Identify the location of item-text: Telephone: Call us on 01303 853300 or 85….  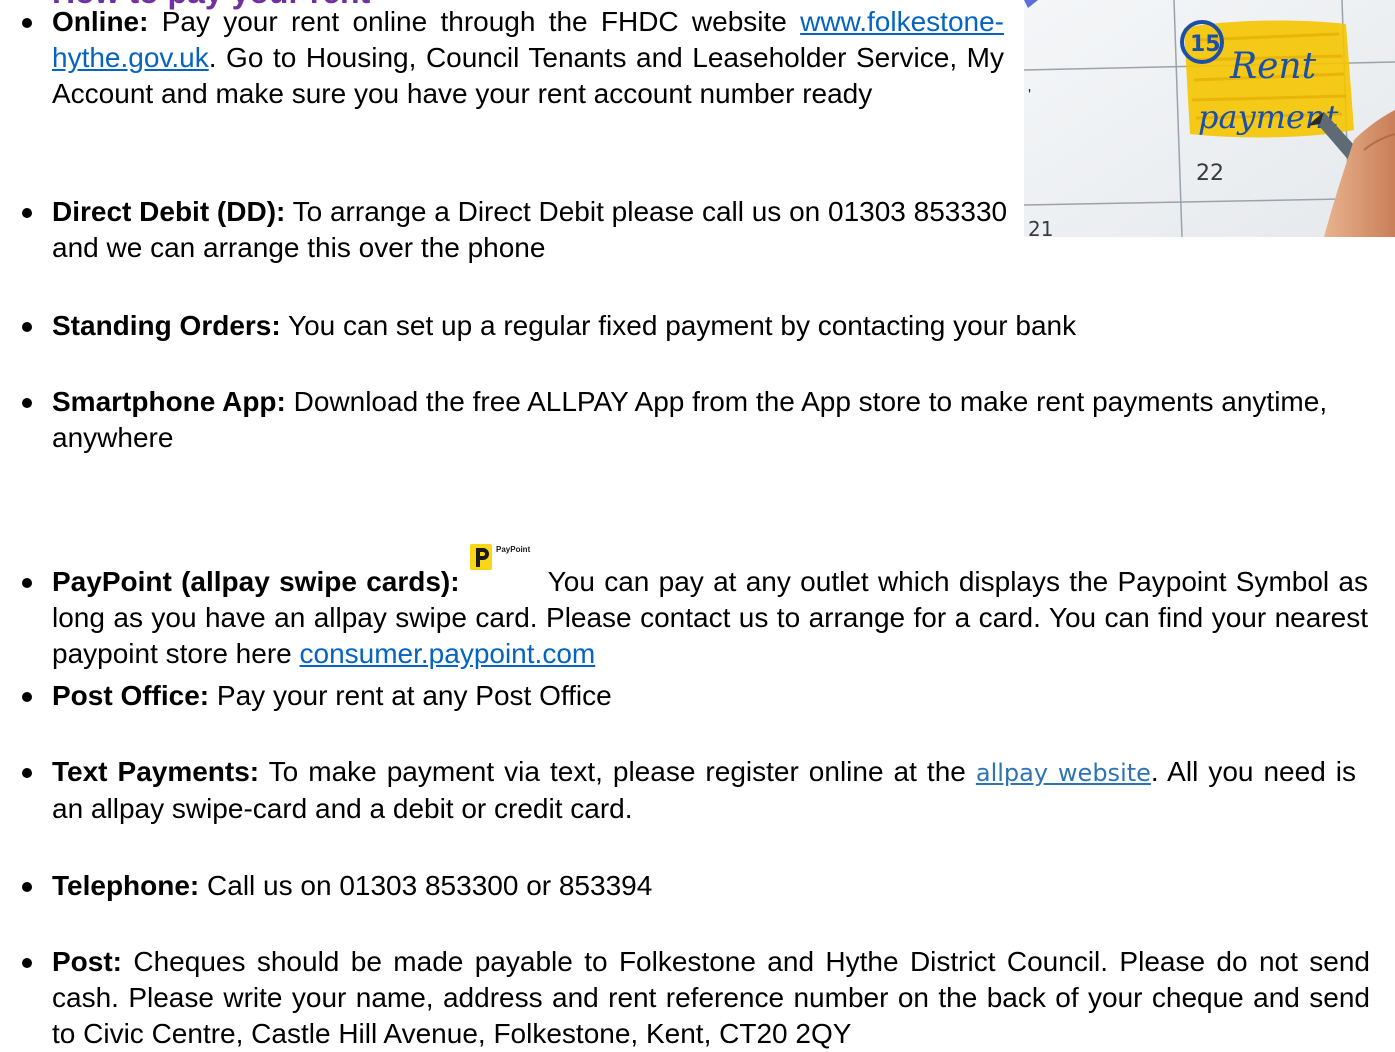
(702, 886).